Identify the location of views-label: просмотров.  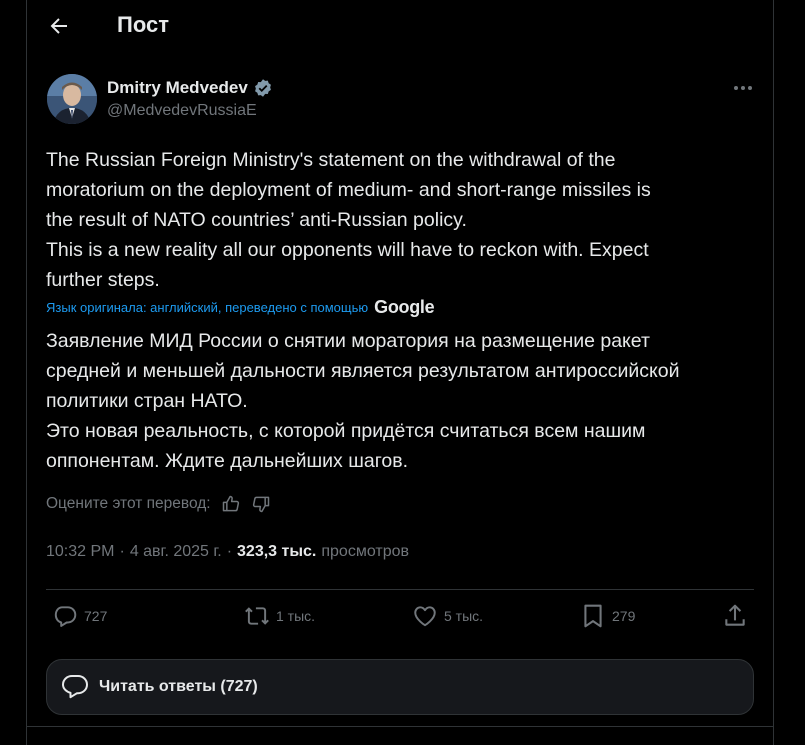
(365, 551).